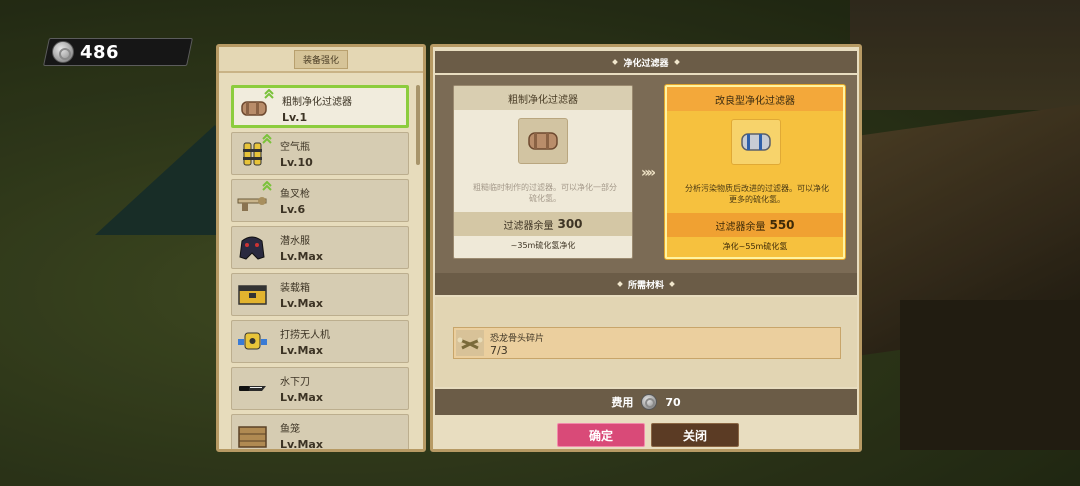 The width and height of the screenshot is (1080, 486). I want to click on materials-section-title: 所需材料, so click(645, 285).